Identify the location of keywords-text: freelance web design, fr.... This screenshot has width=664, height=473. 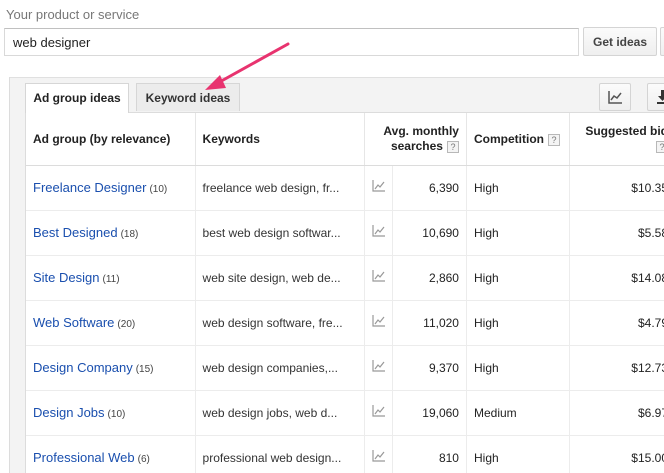
(271, 187).